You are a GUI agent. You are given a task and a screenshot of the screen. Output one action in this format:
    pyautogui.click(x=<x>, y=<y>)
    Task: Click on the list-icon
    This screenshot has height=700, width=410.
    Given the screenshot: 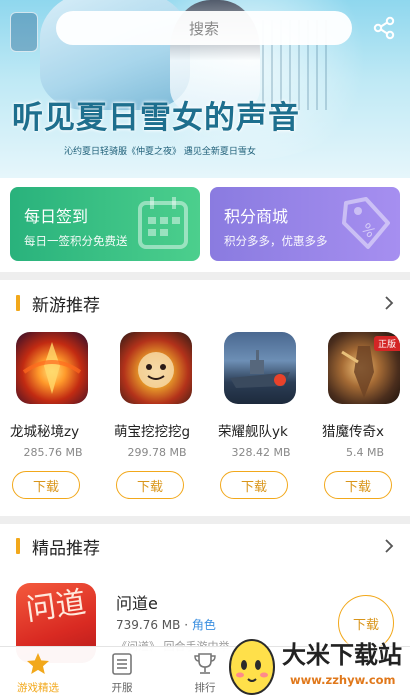 What is the action you would take?
    pyautogui.click(x=122, y=664)
    